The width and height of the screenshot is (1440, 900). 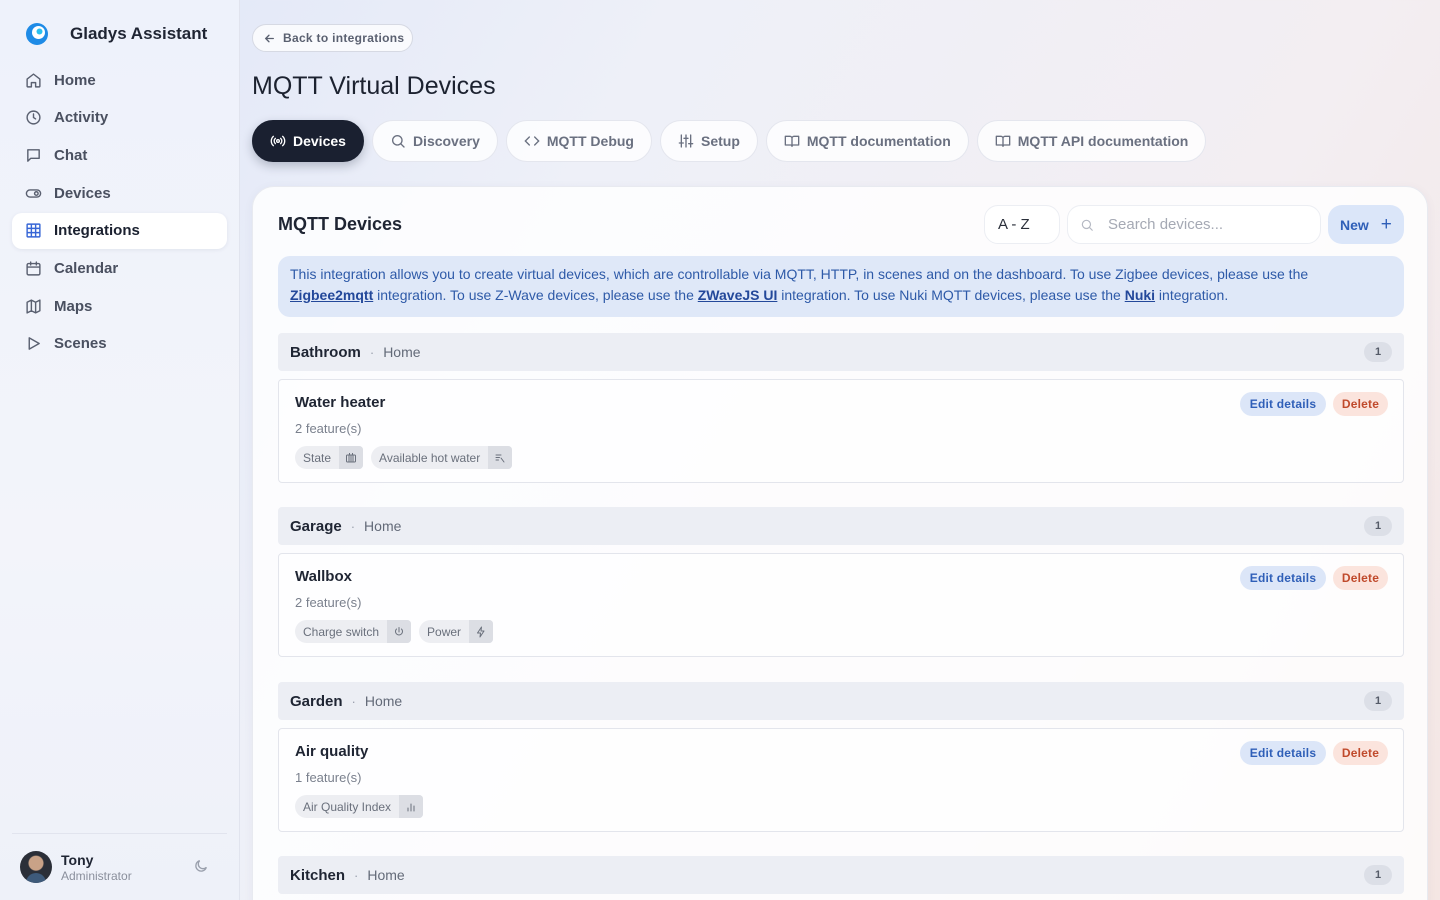 What do you see at coordinates (82, 193) in the screenshot?
I see `sidebar-item-label: Devices` at bounding box center [82, 193].